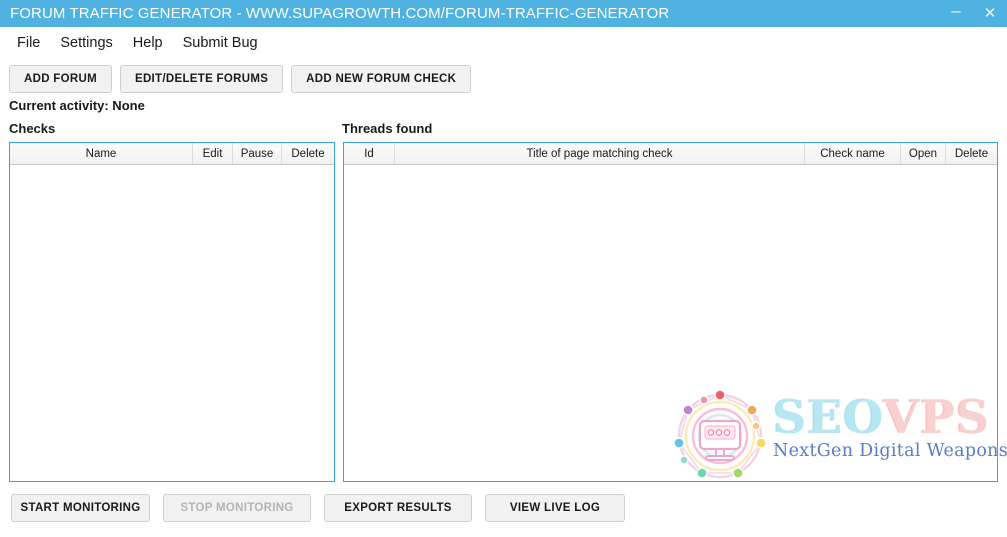 Image resolution: width=1007 pixels, height=537 pixels. Describe the element at coordinates (257, 153) in the screenshot. I see `checks-column-pause: Pause` at that location.